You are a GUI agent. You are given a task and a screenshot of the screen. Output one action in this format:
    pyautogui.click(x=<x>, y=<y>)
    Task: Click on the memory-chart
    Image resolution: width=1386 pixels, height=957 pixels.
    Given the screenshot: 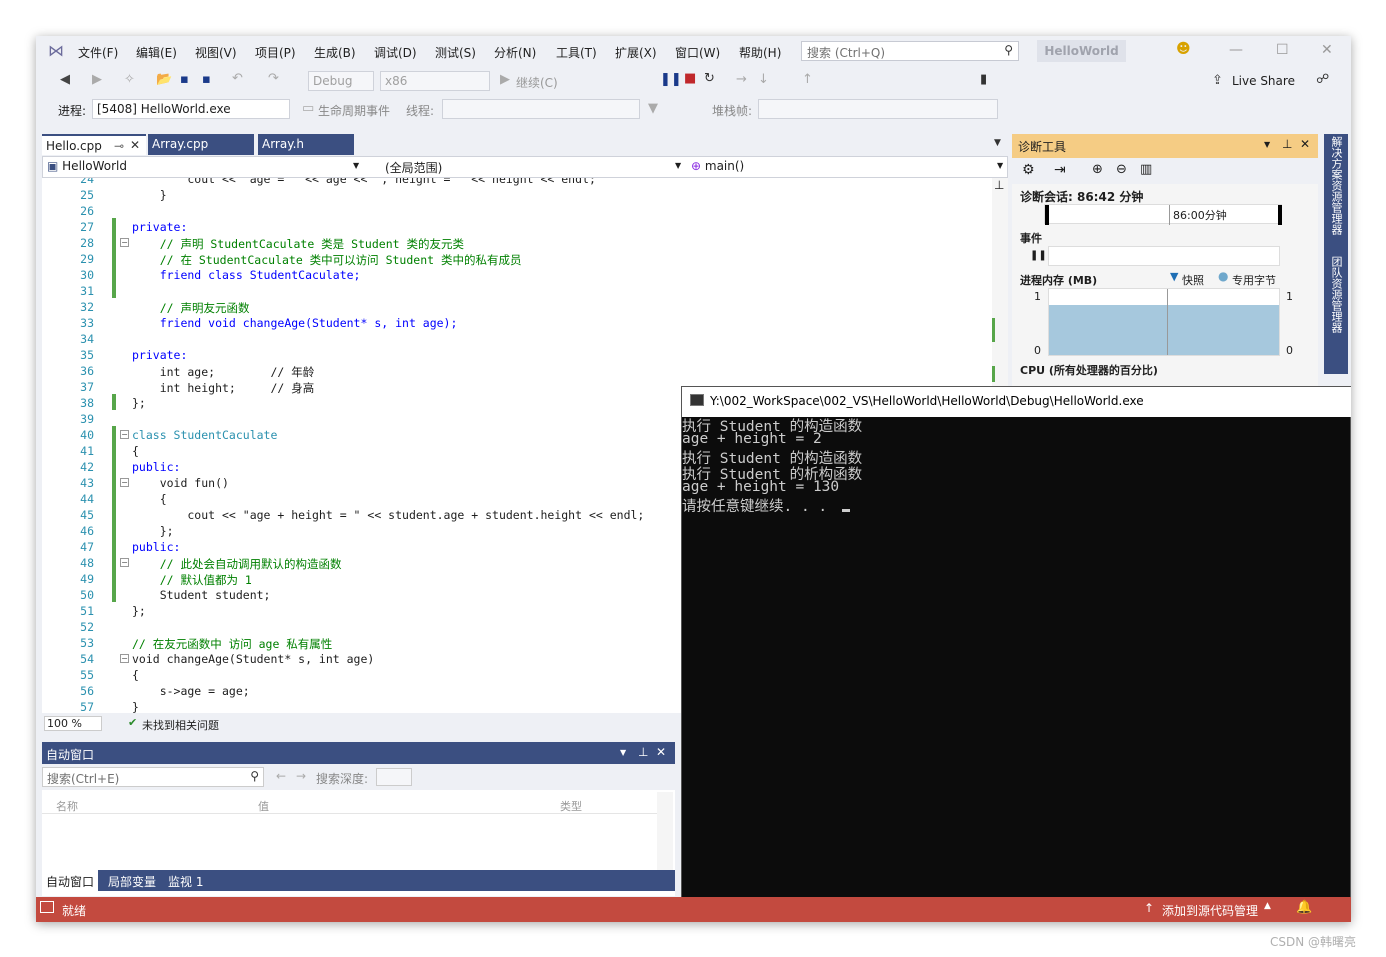 What is the action you would take?
    pyautogui.click(x=1164, y=322)
    